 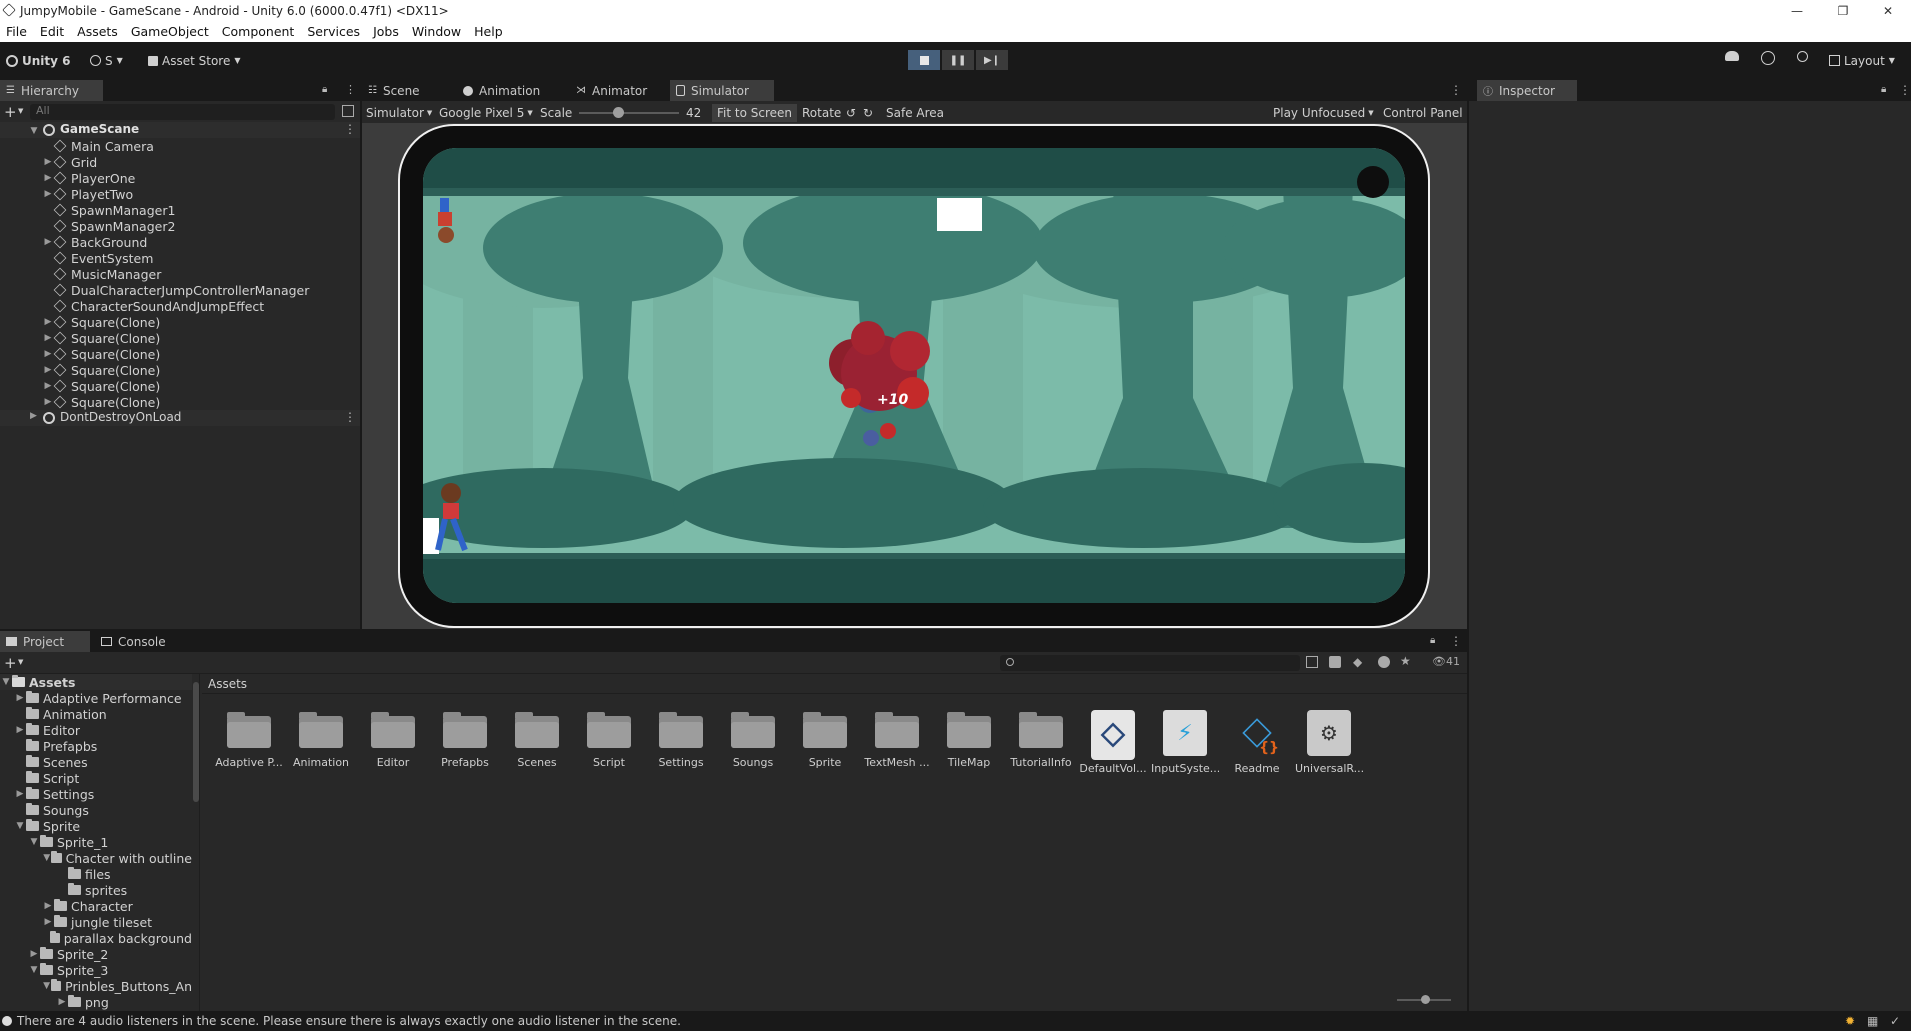 I want to click on project-tree-item: Soungs, so click(x=96, y=810).